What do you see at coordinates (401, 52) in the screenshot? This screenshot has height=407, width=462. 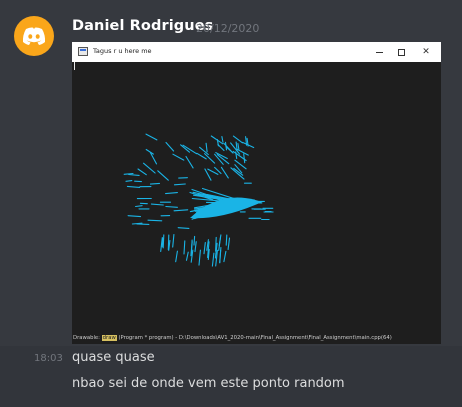 I see `maximize-icon` at bounding box center [401, 52].